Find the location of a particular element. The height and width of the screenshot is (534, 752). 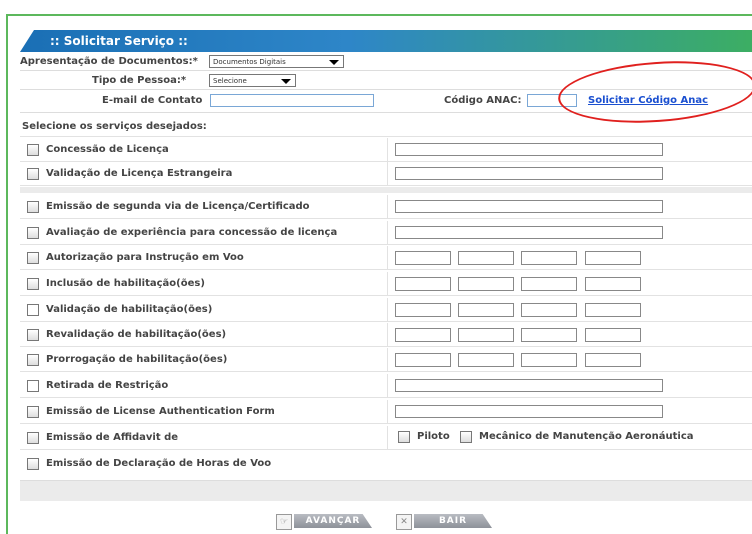

service-row-concessao: Concessão de Licença is located at coordinates (386, 150).